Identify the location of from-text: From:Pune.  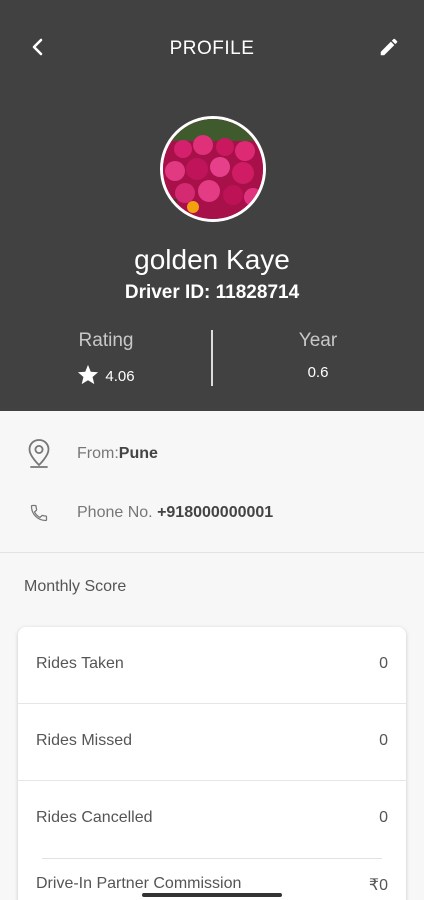
(117, 454).